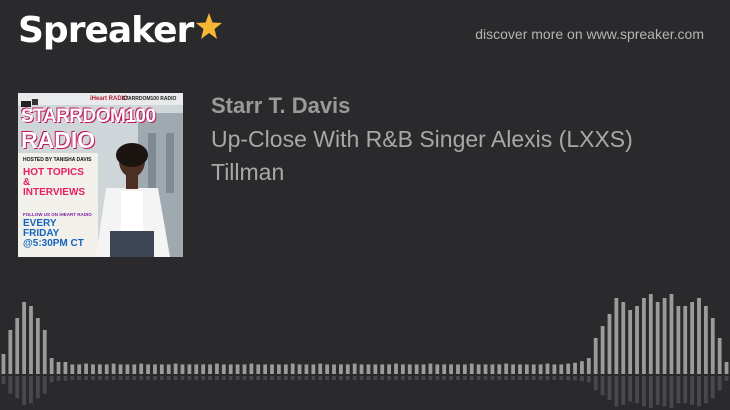 Image resolution: width=730 pixels, height=410 pixels. I want to click on discover-link: discover more on www.spreaker.com, so click(589, 34).